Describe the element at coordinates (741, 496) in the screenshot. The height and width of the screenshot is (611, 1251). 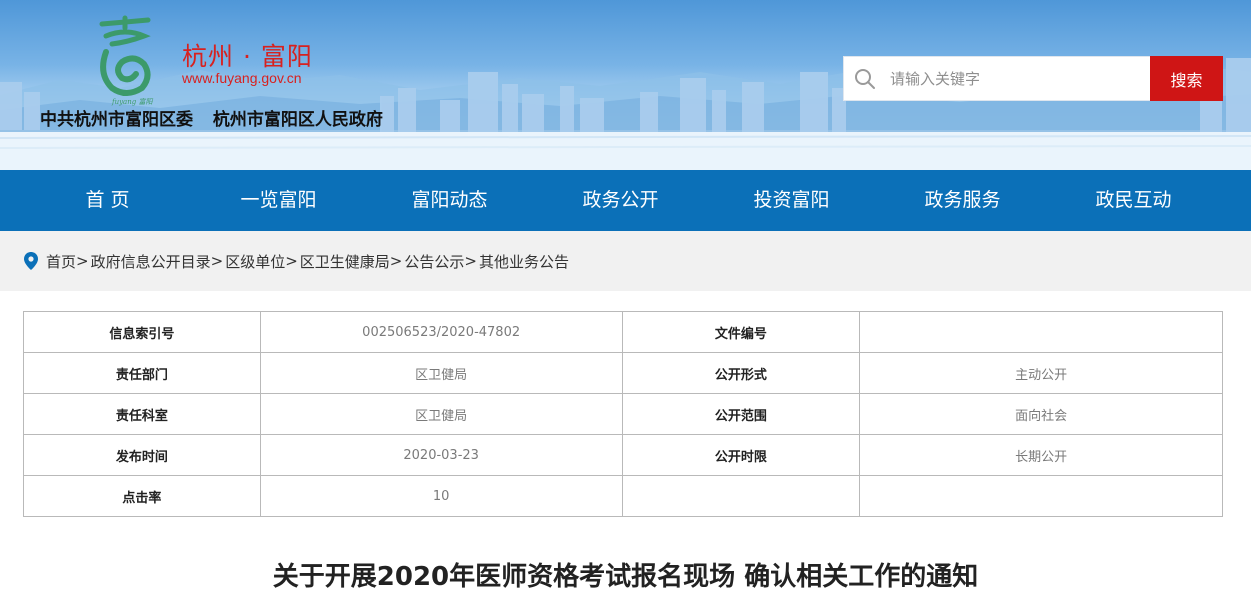
I see `info-key-empty` at that location.